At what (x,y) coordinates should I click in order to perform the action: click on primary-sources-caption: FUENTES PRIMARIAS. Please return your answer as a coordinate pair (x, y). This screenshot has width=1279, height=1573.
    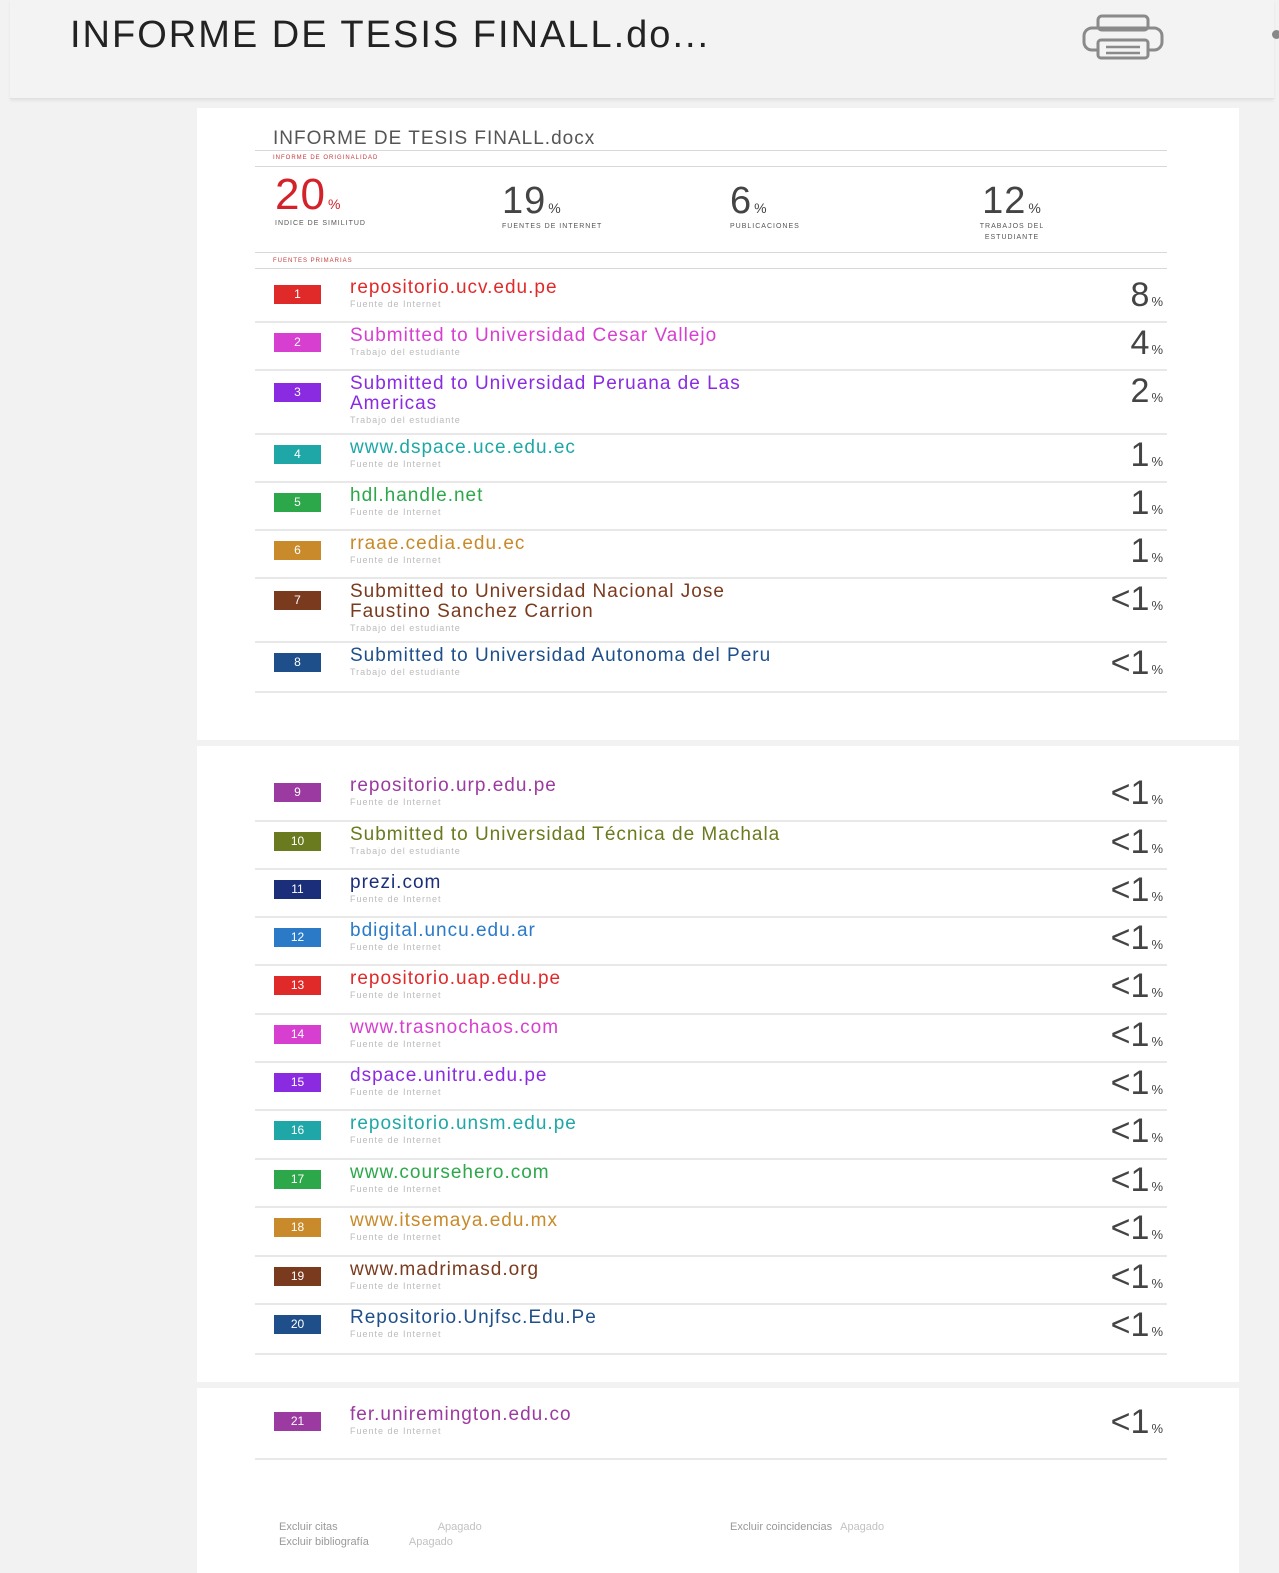
    Looking at the image, I should click on (313, 261).